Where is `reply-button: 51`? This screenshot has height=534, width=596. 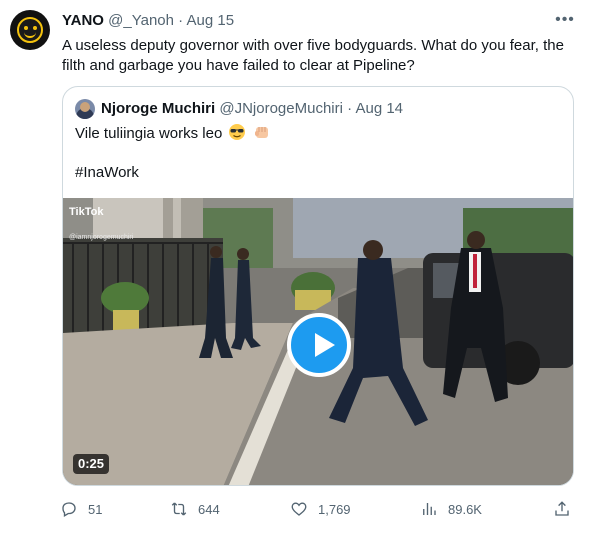
reply-button: 51 is located at coordinates (81, 509).